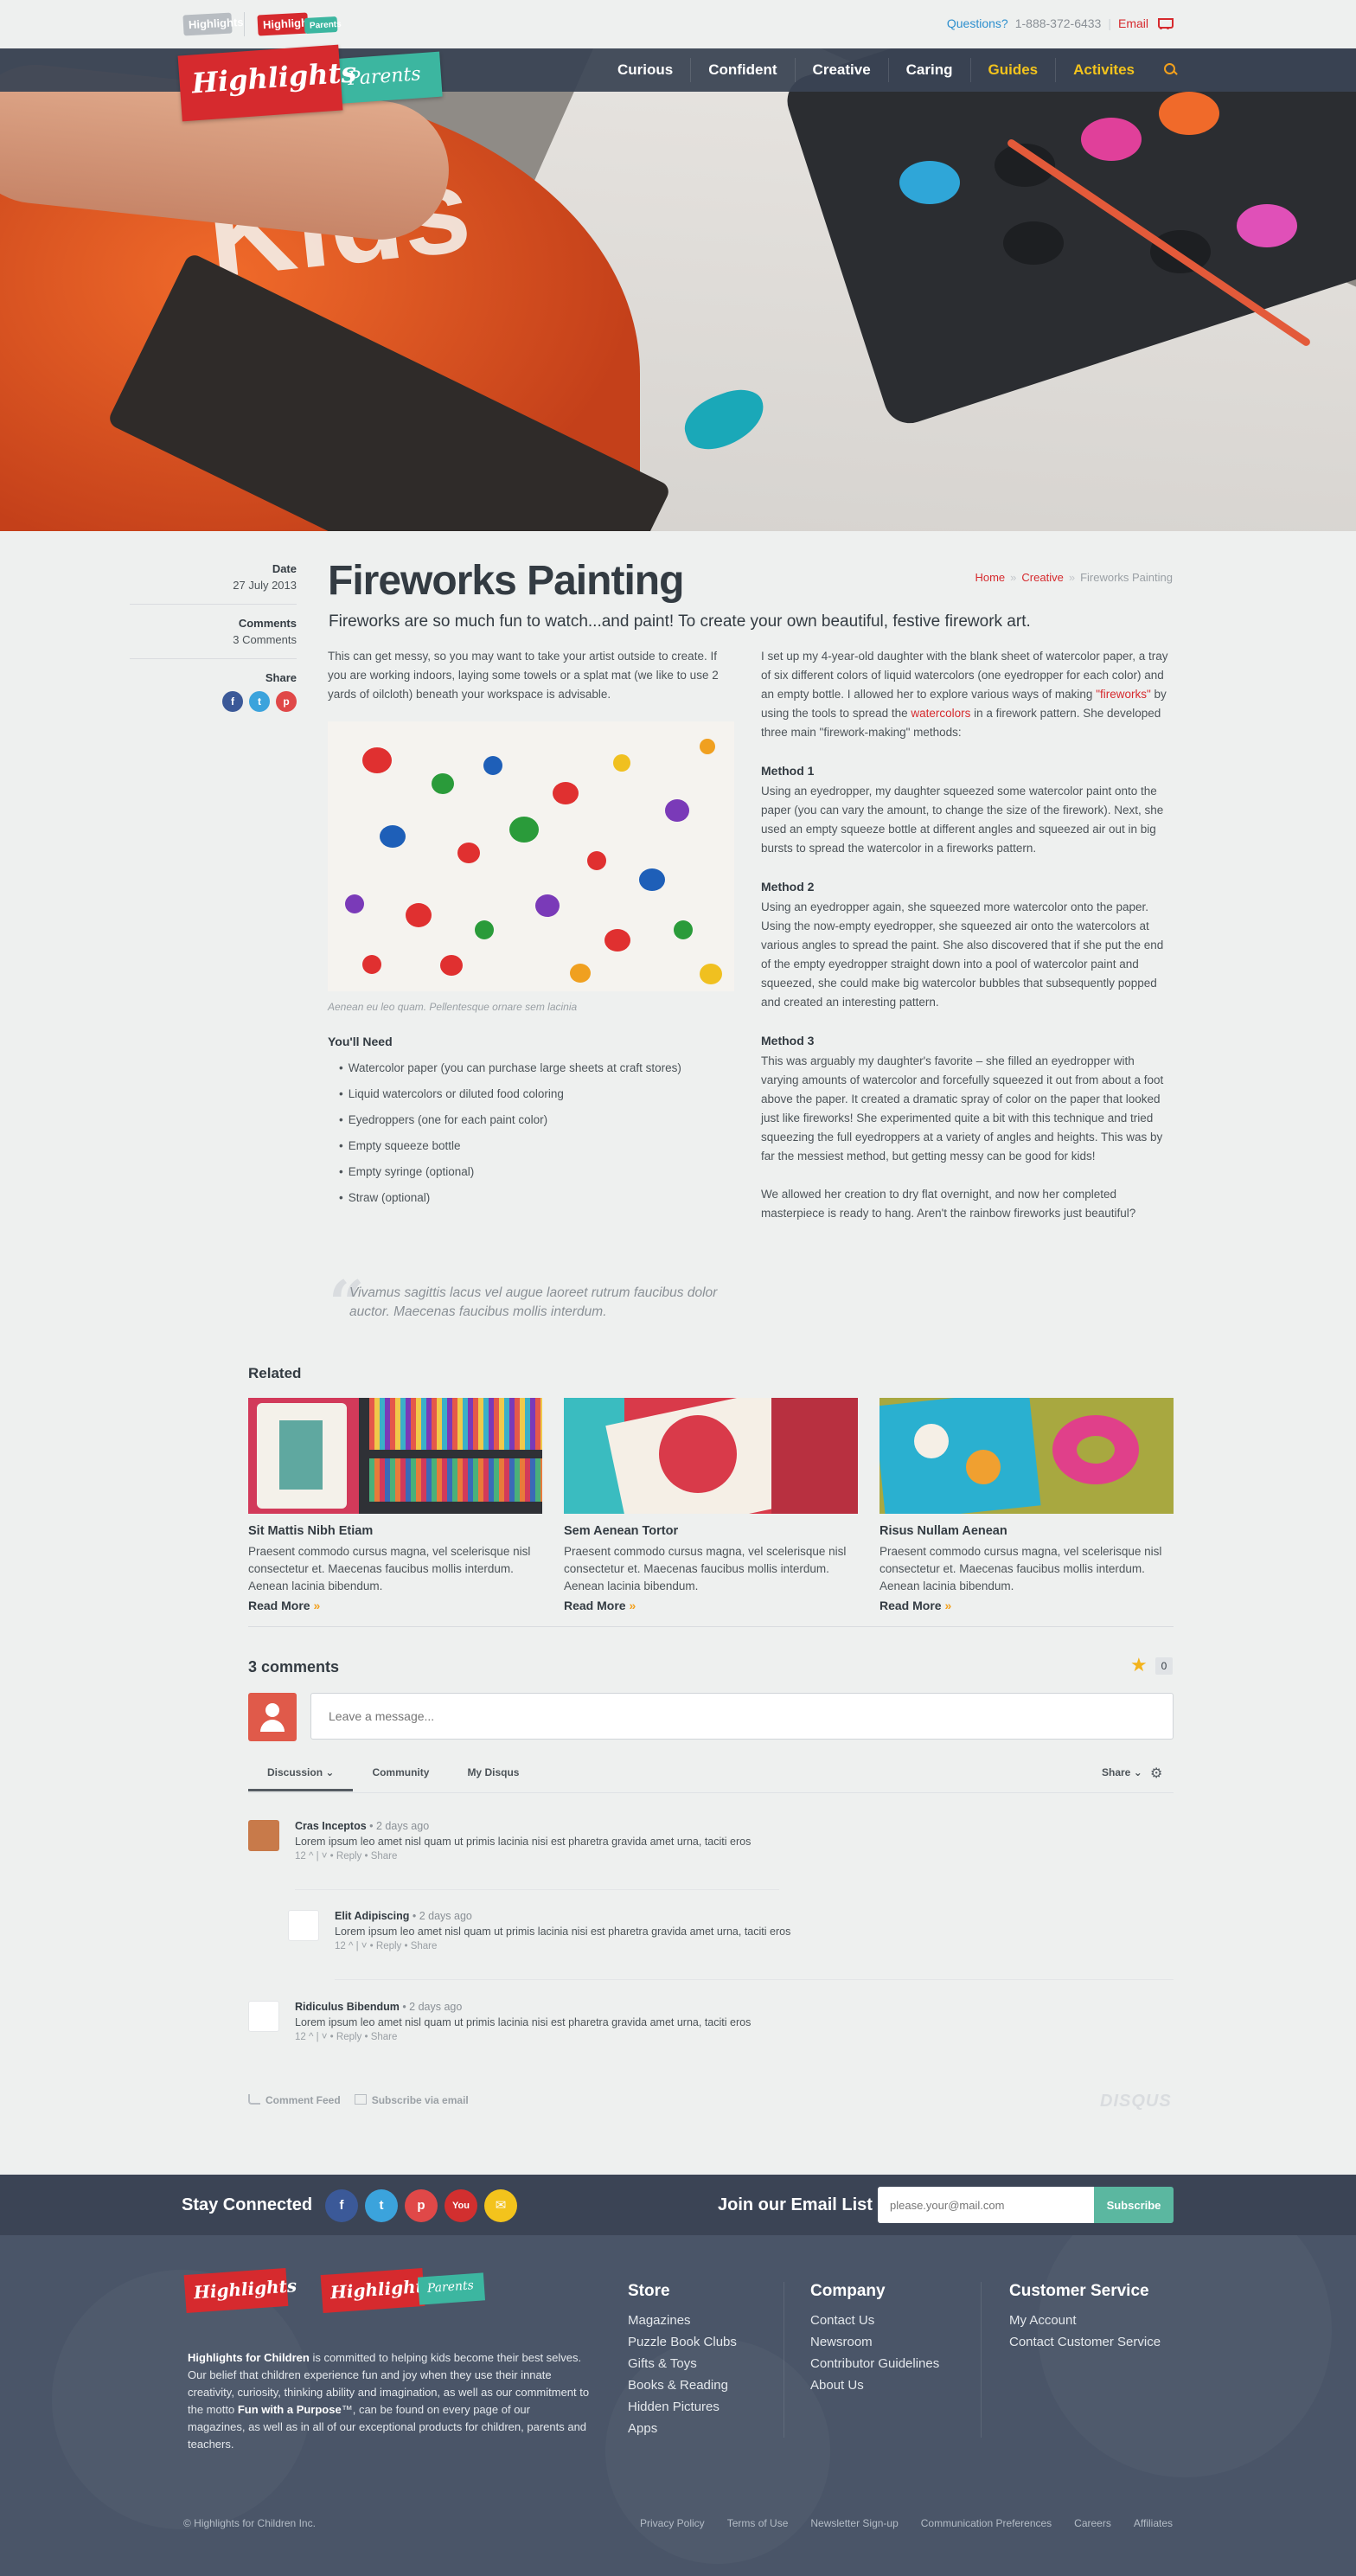  What do you see at coordinates (682, 2320) in the screenshot?
I see `footer-link-magazines: Magazines` at bounding box center [682, 2320].